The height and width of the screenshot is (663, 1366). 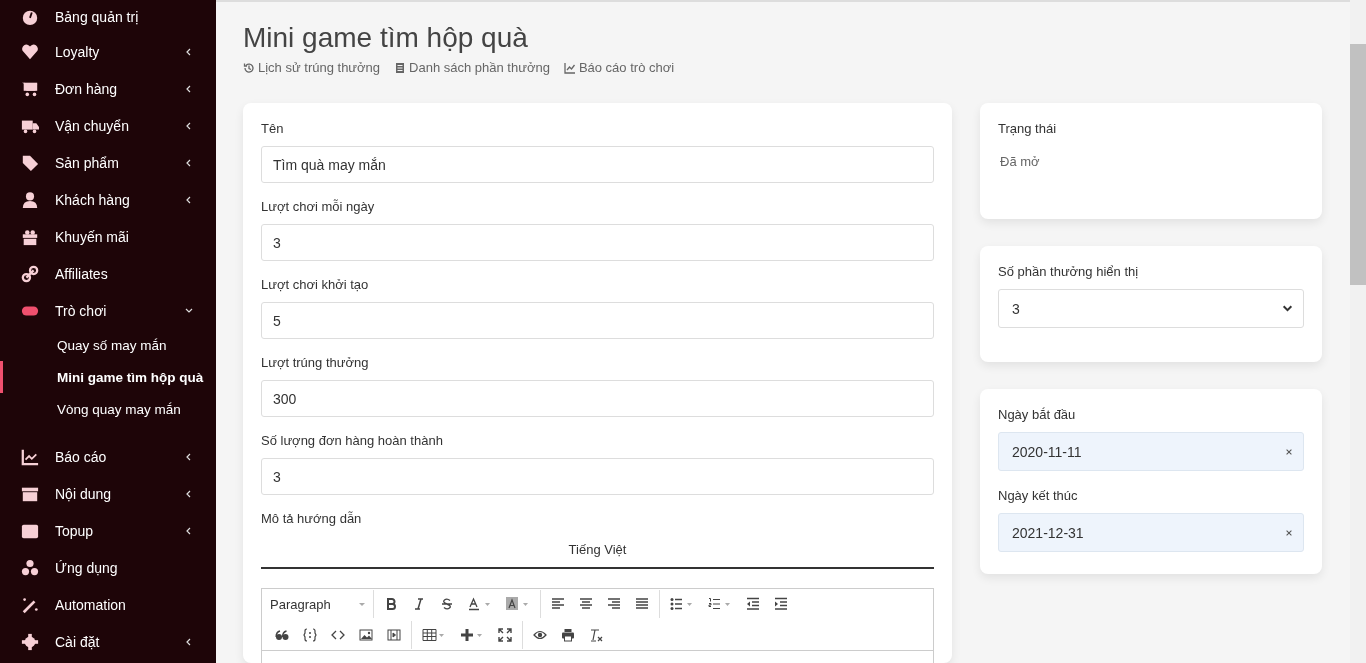 I want to click on sidebar-item: Trò chơi, so click(x=108, y=310).